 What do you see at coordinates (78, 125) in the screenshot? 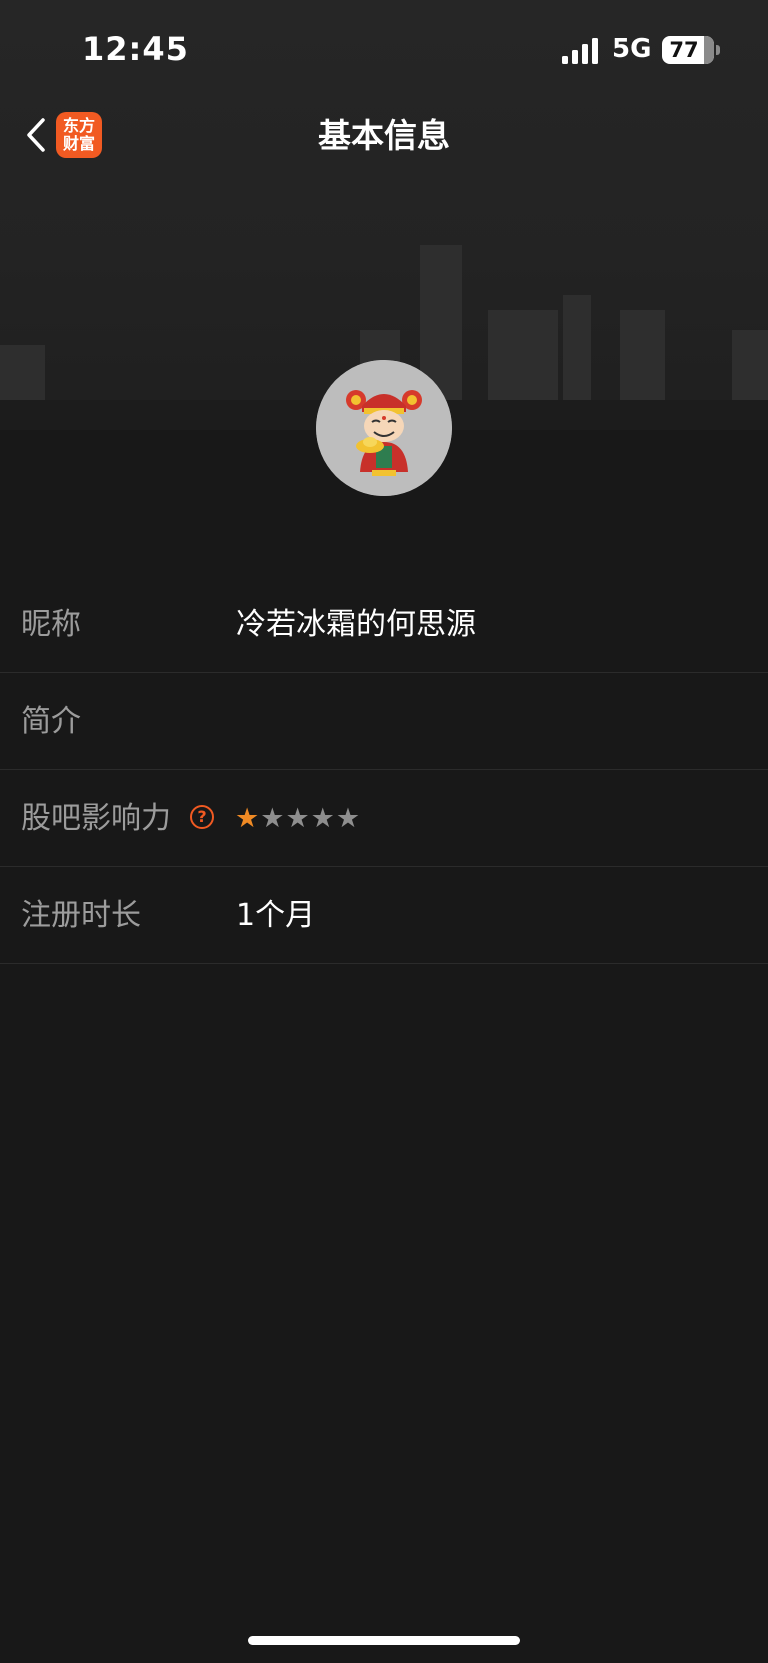
I see `logo-text-line1: 东方` at bounding box center [78, 125].